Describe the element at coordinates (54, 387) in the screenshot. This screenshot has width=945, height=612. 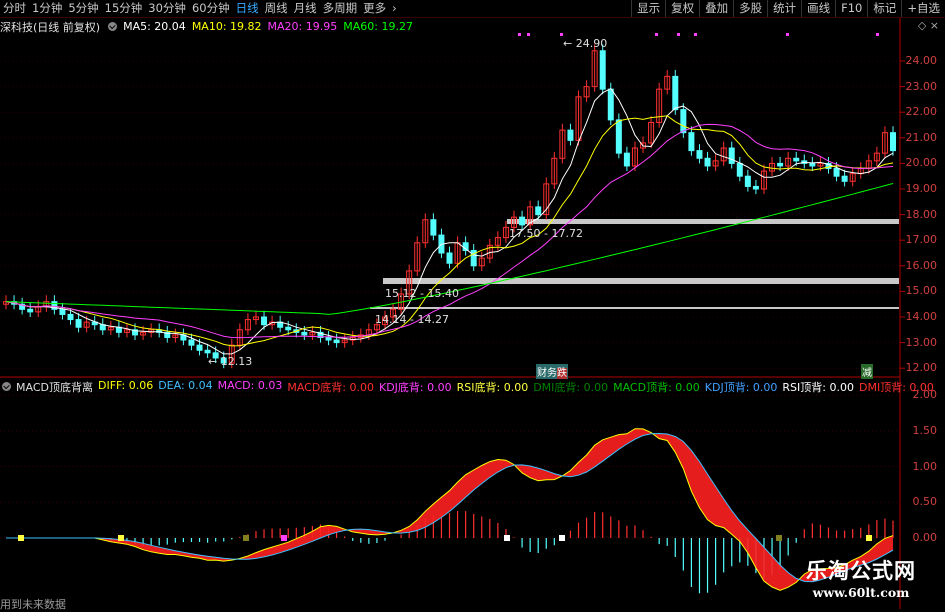
I see `macd-title: MACD顶底背离` at that location.